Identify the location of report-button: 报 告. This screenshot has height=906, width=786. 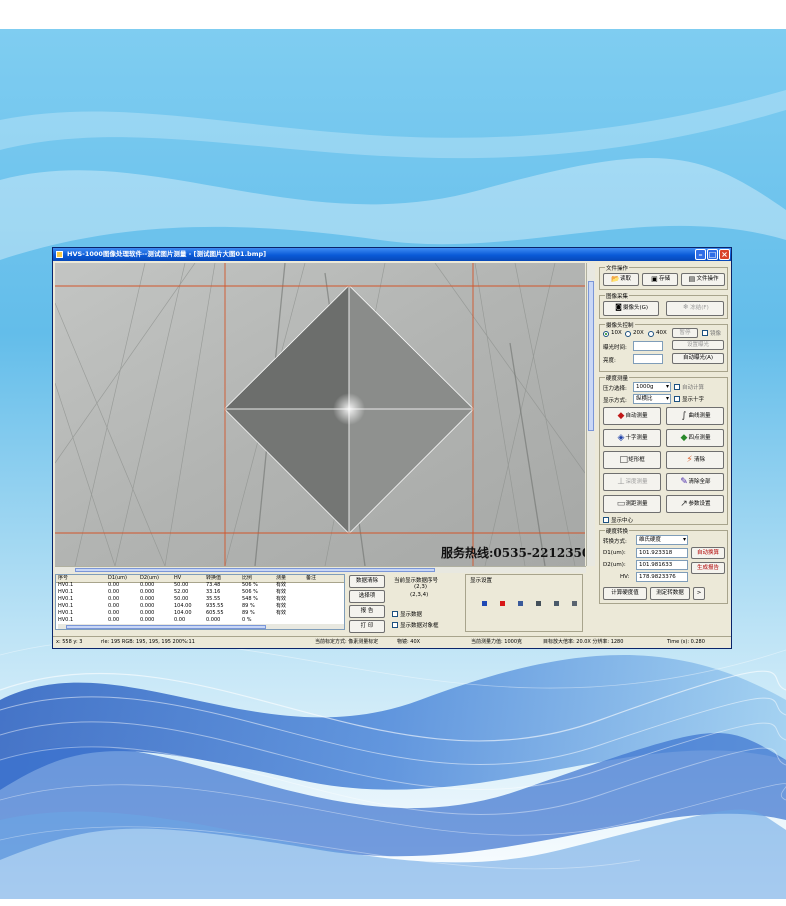
(367, 611).